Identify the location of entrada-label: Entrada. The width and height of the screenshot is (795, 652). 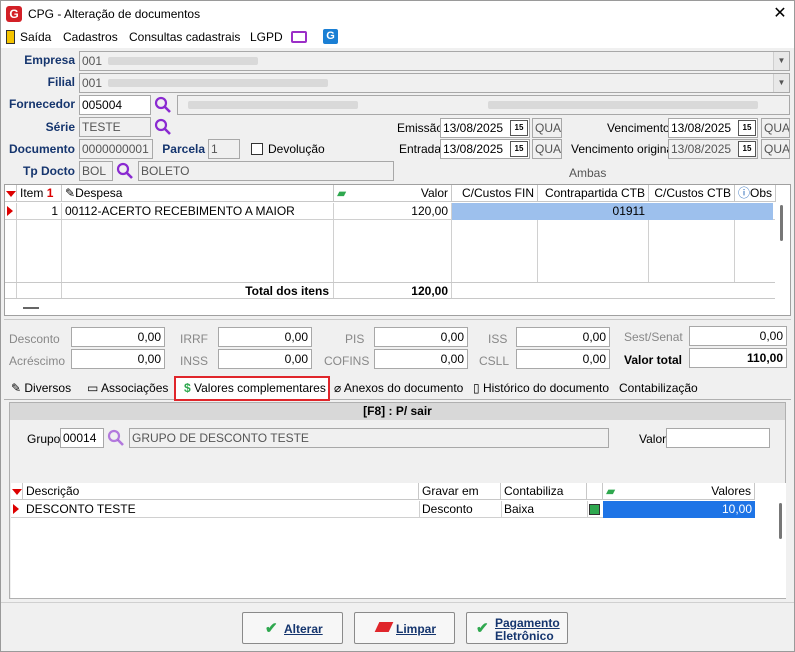
(420, 149).